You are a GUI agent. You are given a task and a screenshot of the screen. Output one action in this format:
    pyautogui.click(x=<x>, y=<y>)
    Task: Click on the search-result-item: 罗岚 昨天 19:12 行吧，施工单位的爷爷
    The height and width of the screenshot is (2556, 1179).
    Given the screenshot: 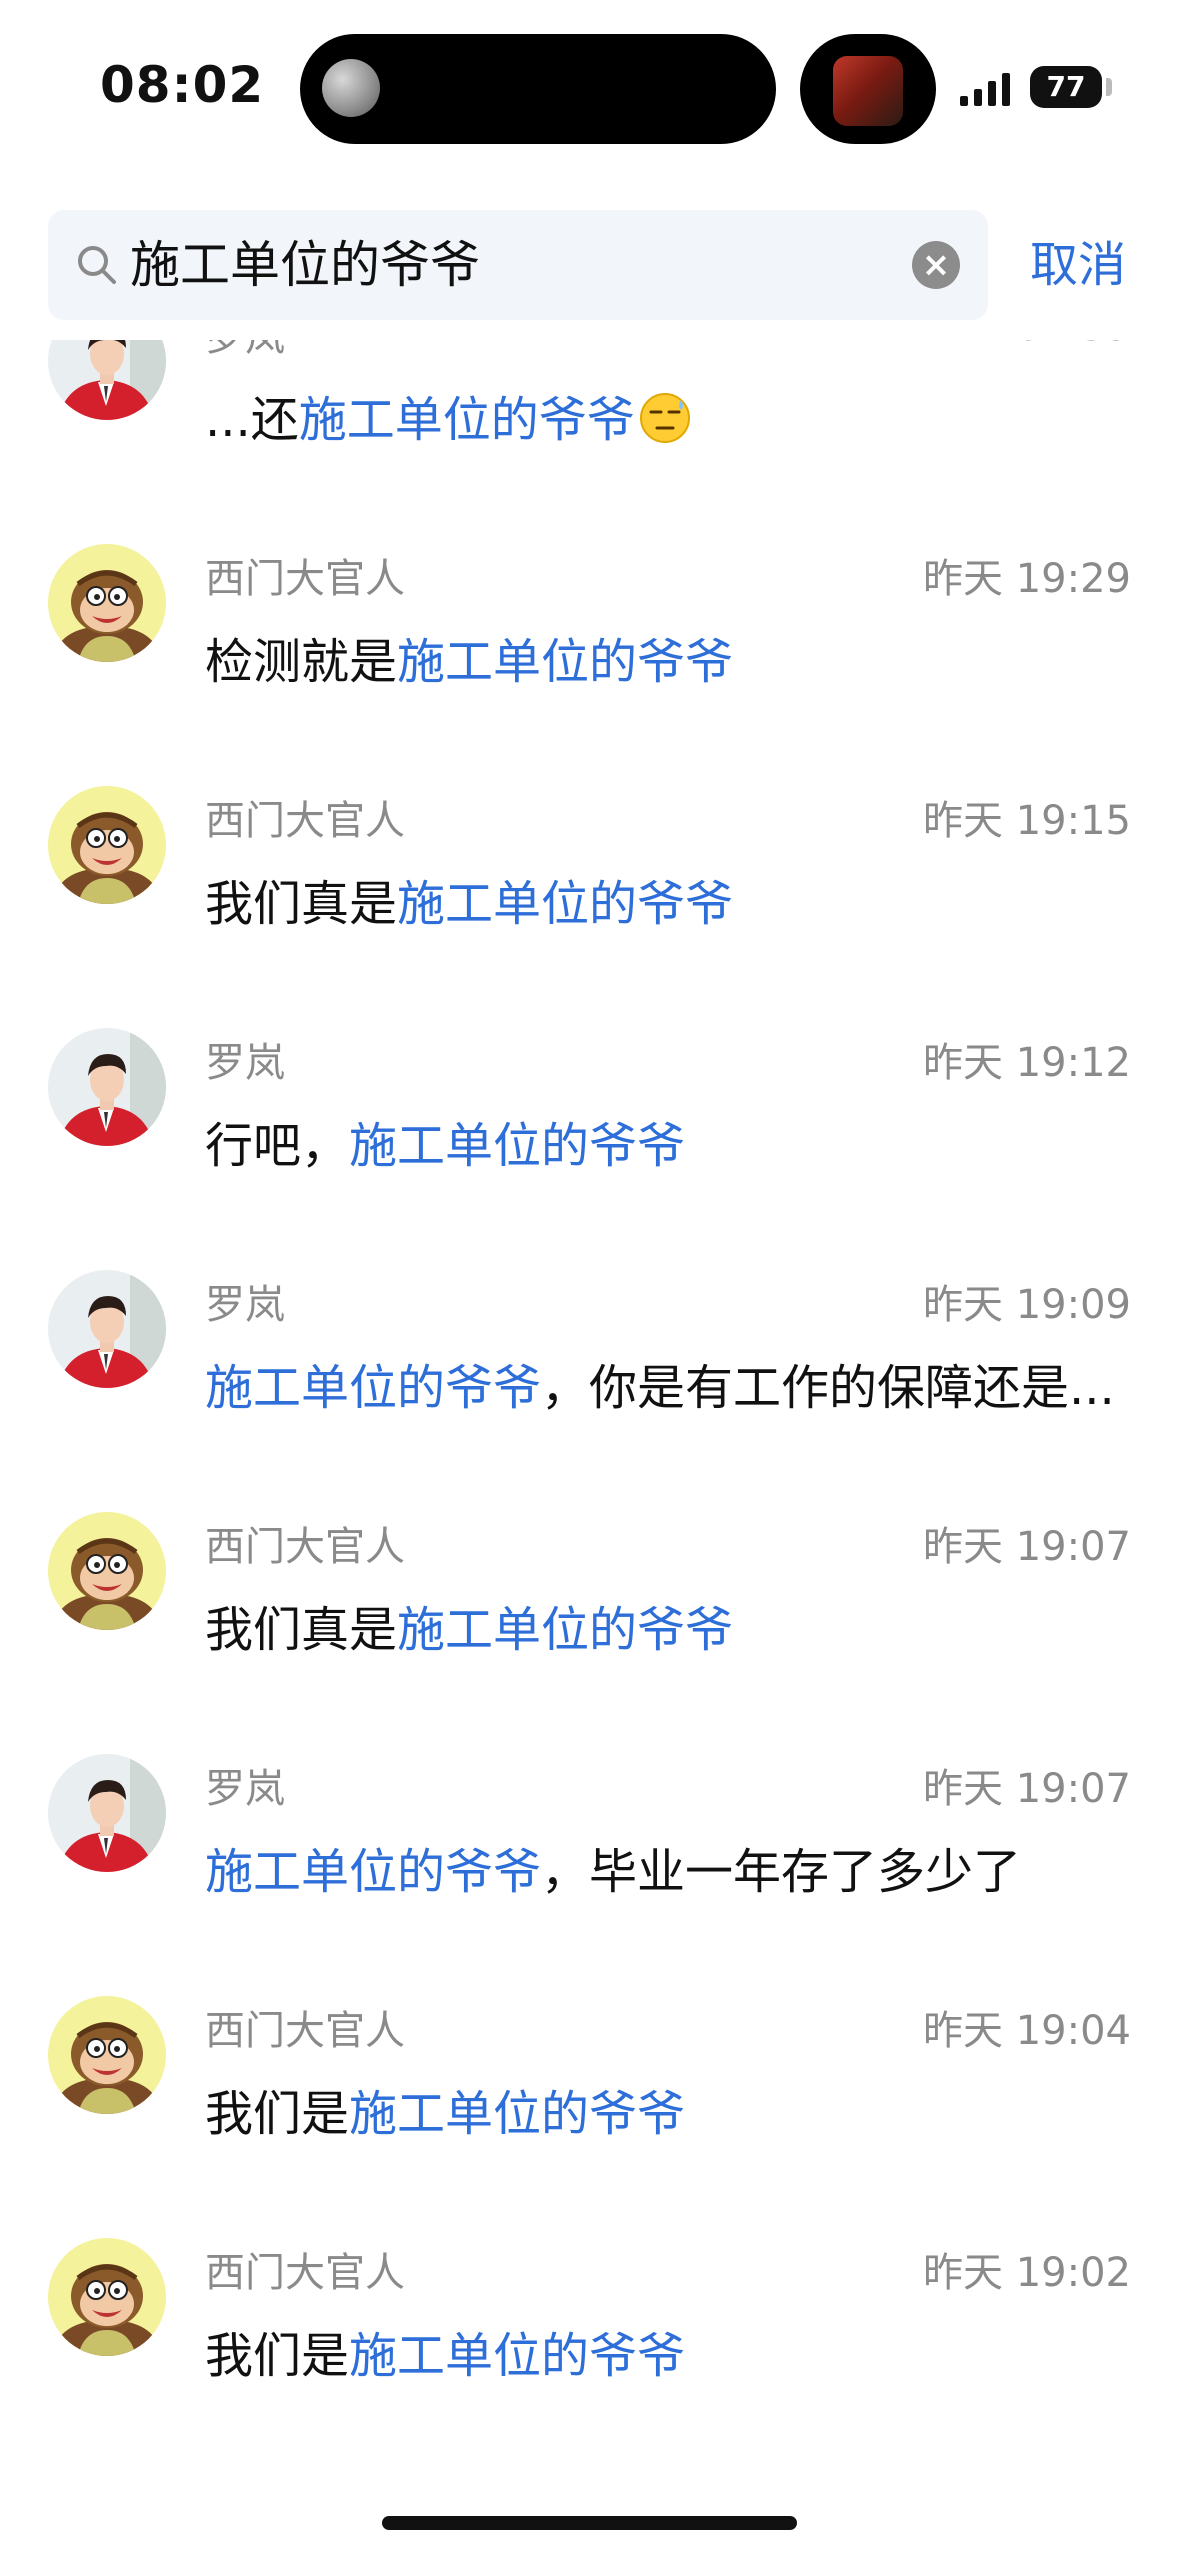 What is the action you would take?
    pyautogui.click(x=589, y=1129)
    